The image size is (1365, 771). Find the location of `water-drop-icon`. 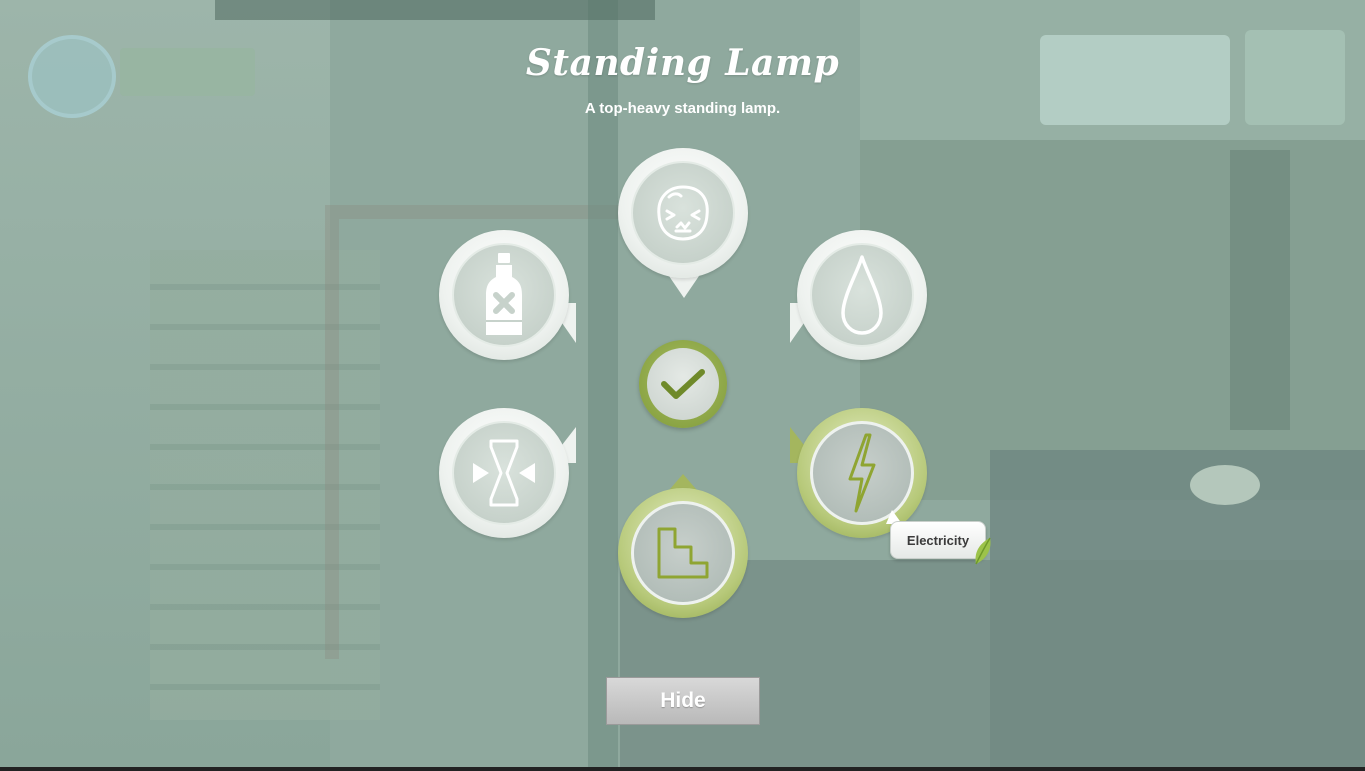

water-drop-icon is located at coordinates (862, 295).